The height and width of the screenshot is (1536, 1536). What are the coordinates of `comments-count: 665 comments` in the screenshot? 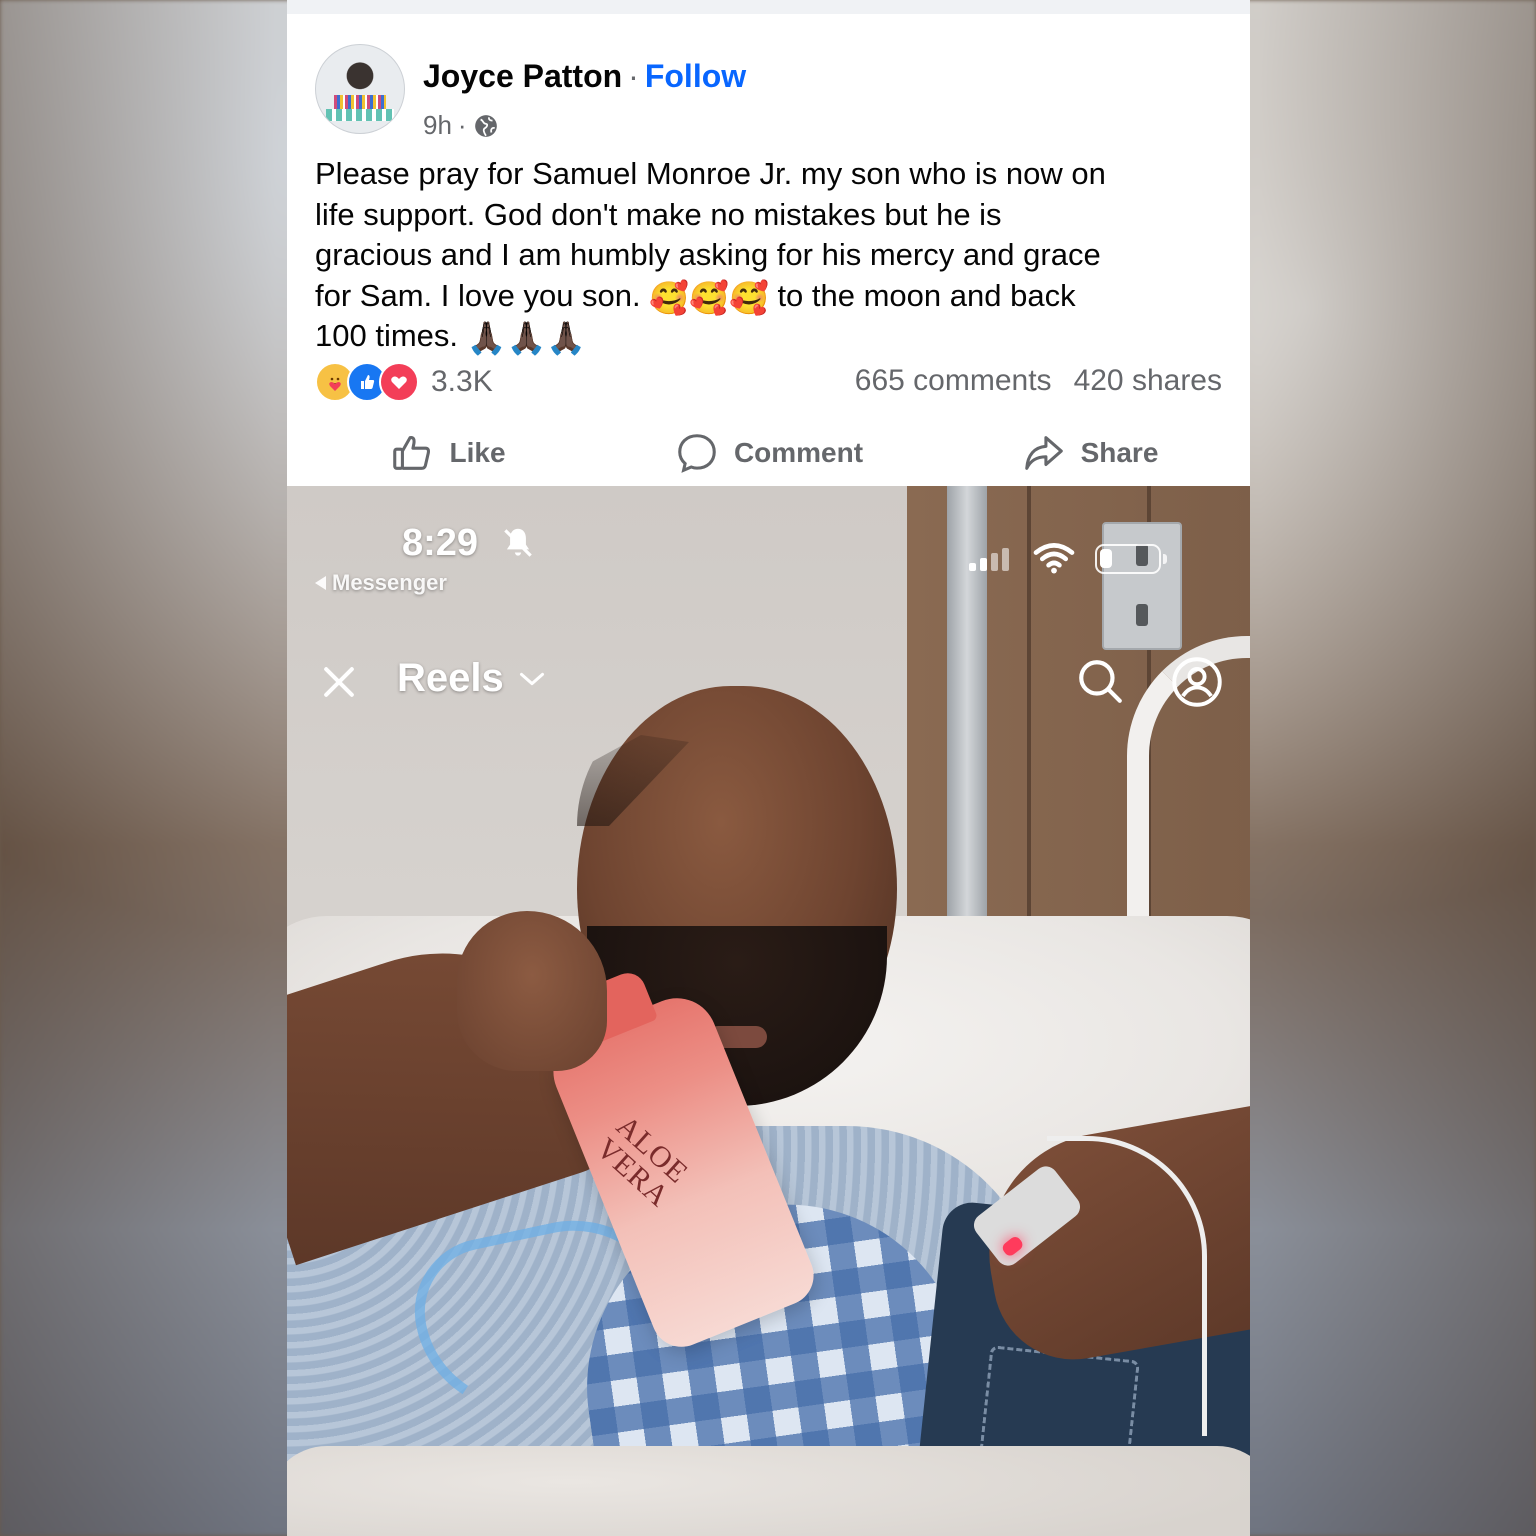 It's located at (953, 381).